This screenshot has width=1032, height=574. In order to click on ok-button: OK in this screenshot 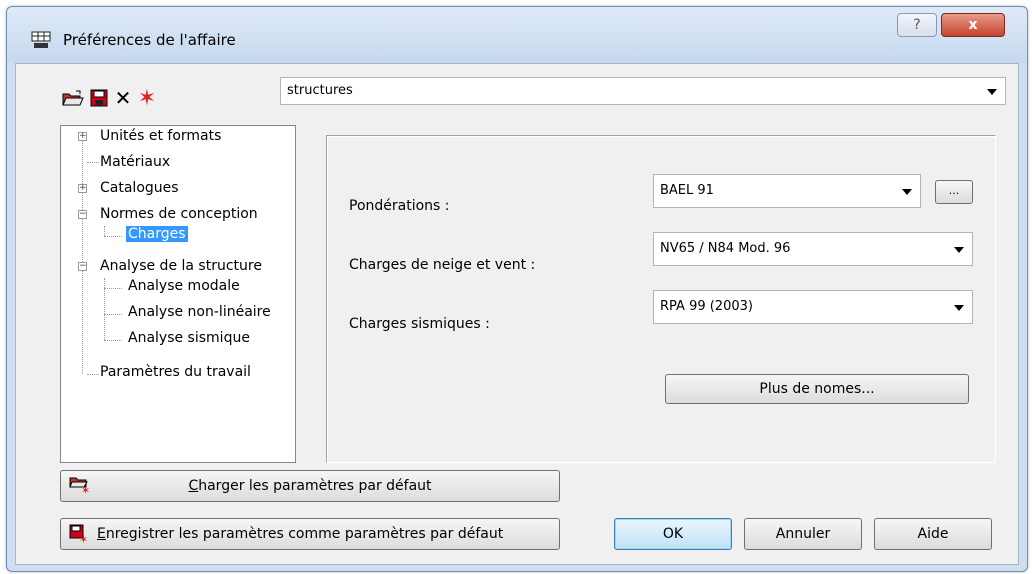, I will do `click(673, 534)`.